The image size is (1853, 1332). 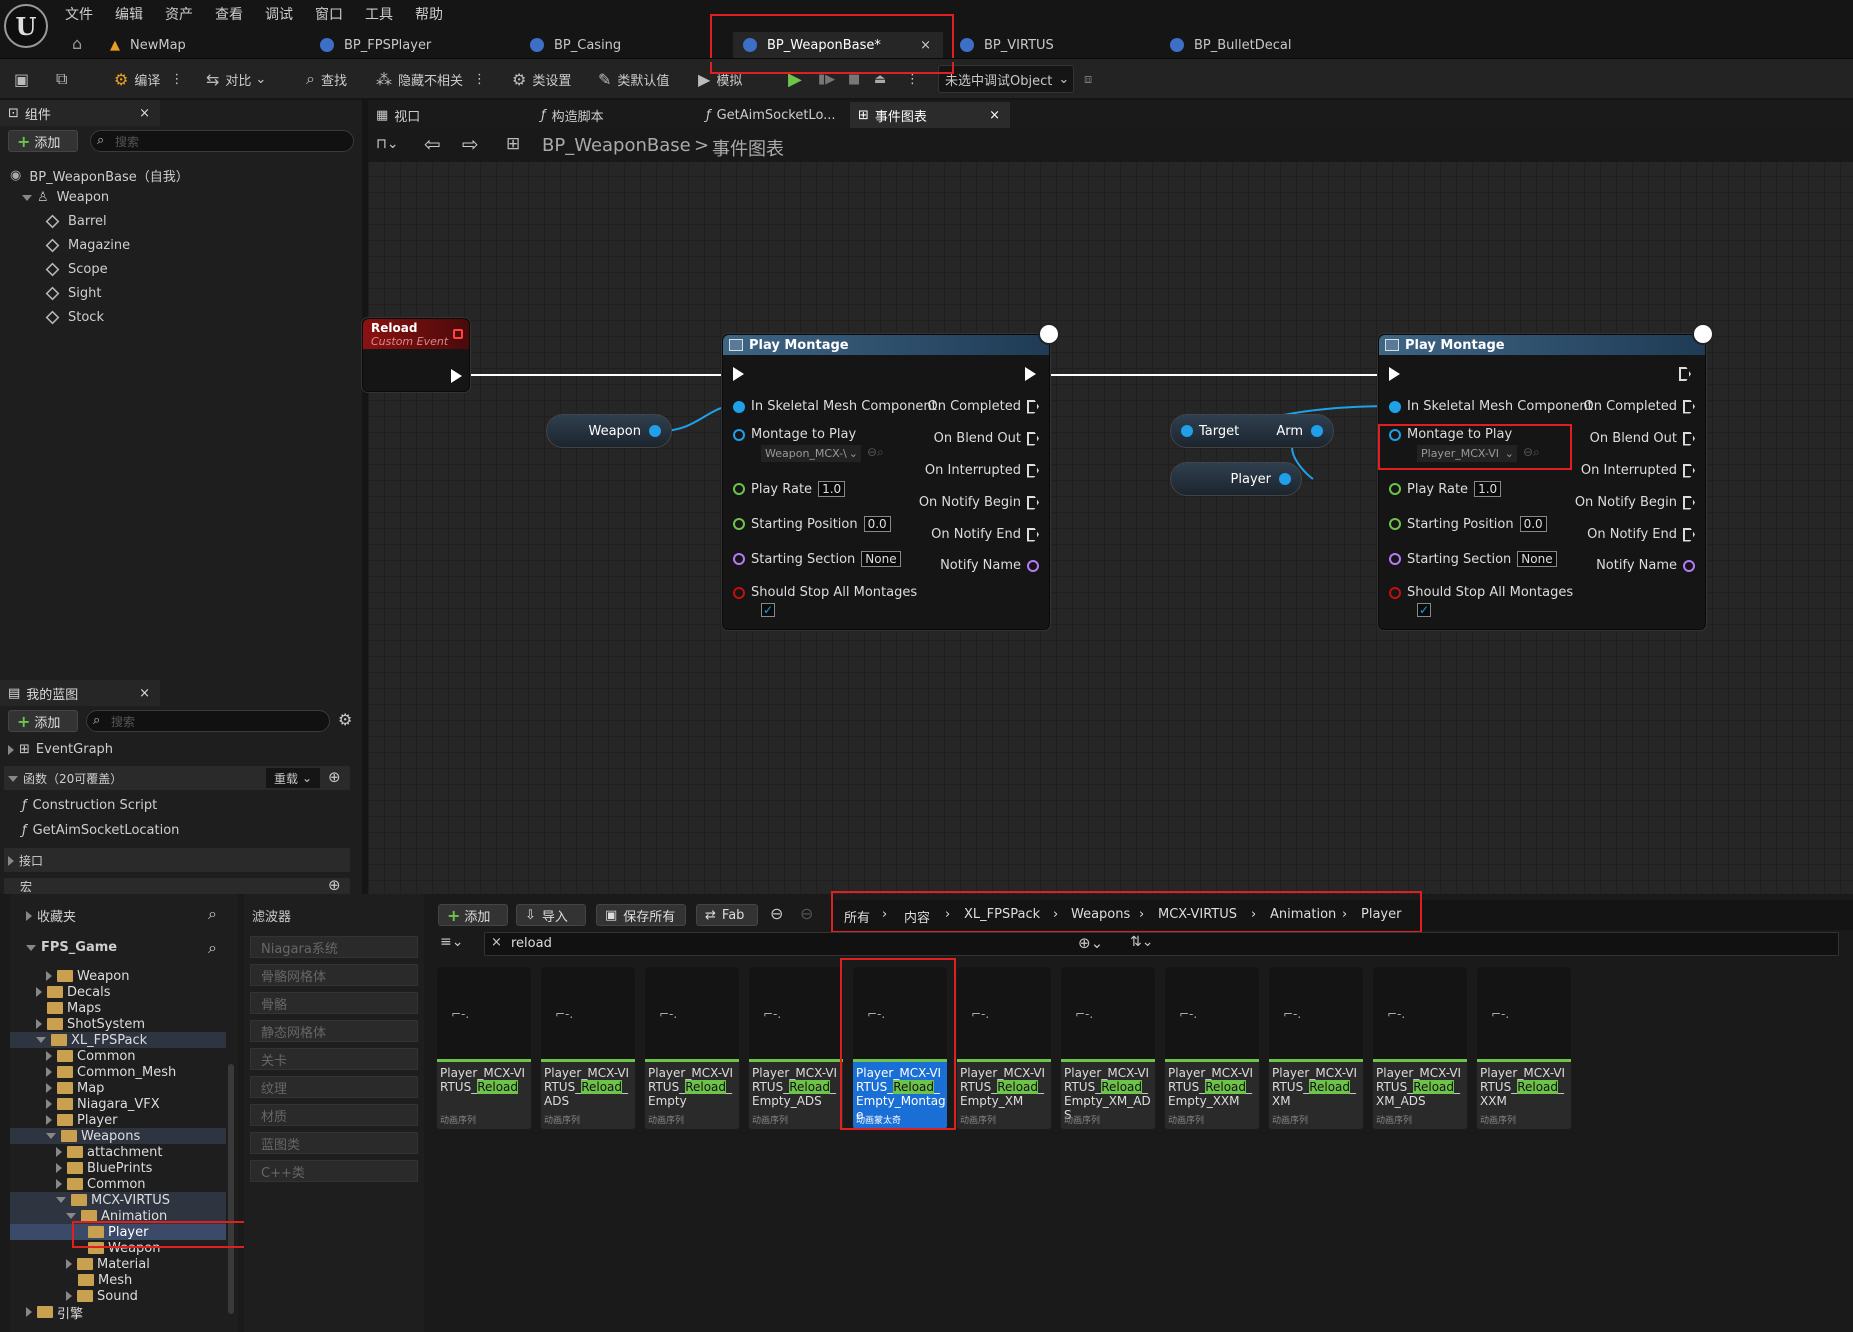 What do you see at coordinates (24, 79) in the screenshot?
I see `save-icon: ▣` at bounding box center [24, 79].